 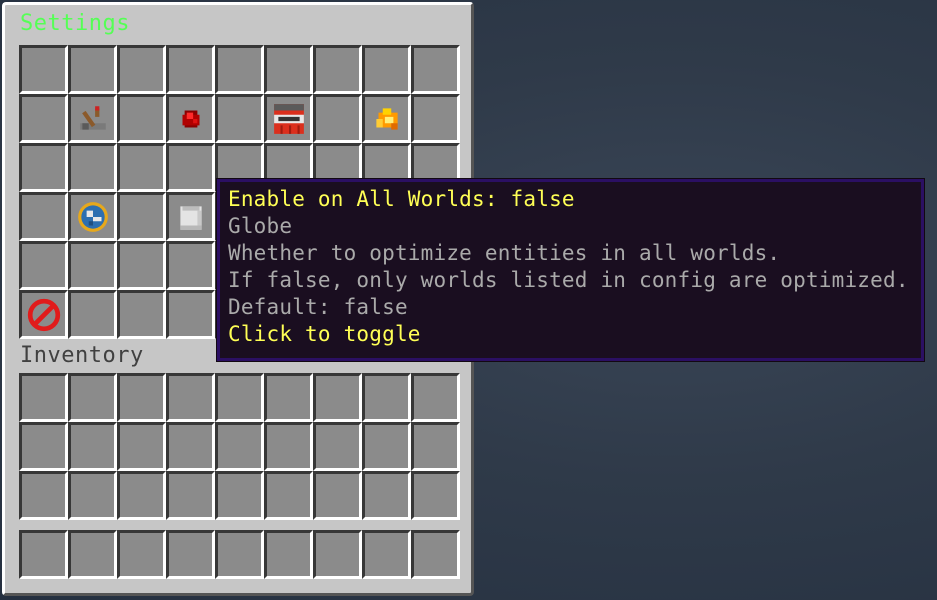 I want to click on tnt-icon, so click(x=289, y=119).